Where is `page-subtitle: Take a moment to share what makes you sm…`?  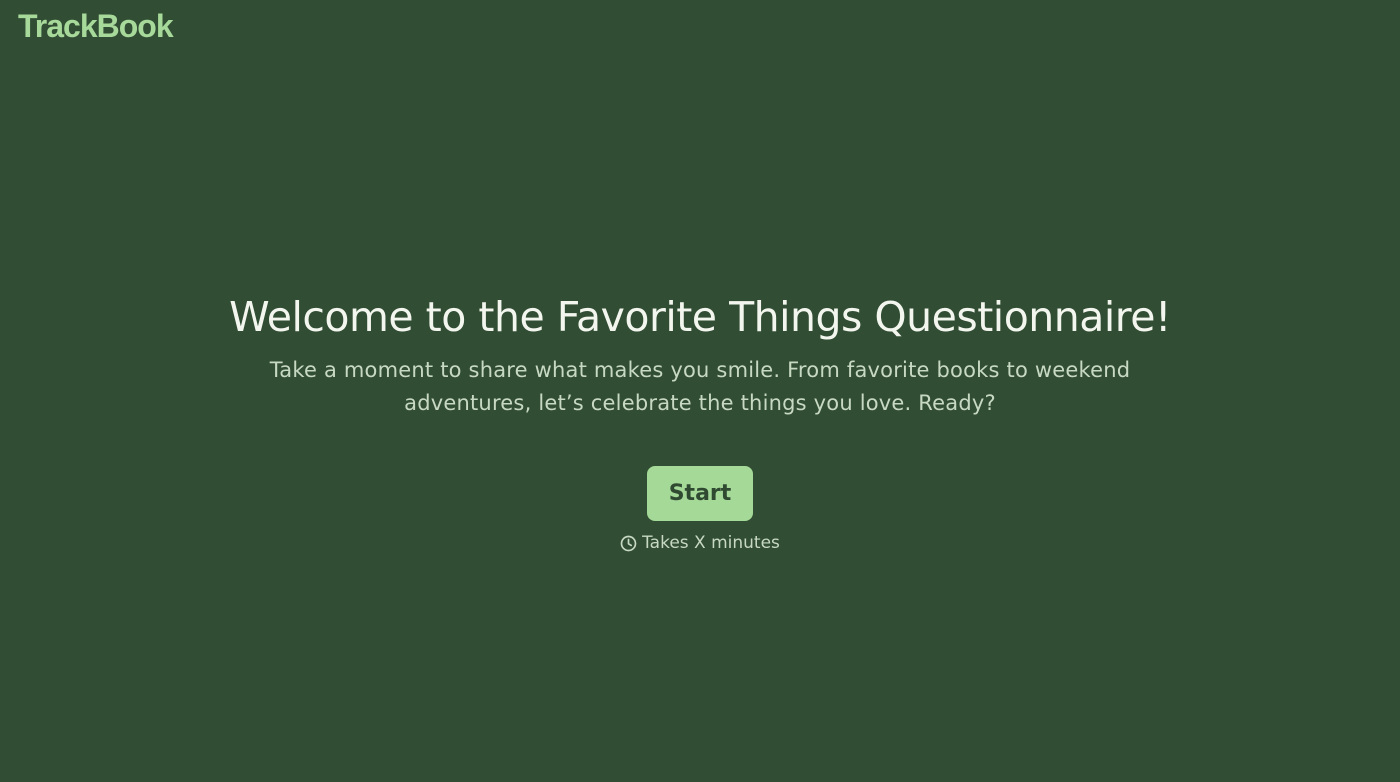
page-subtitle: Take a moment to share what makes you sm… is located at coordinates (700, 386).